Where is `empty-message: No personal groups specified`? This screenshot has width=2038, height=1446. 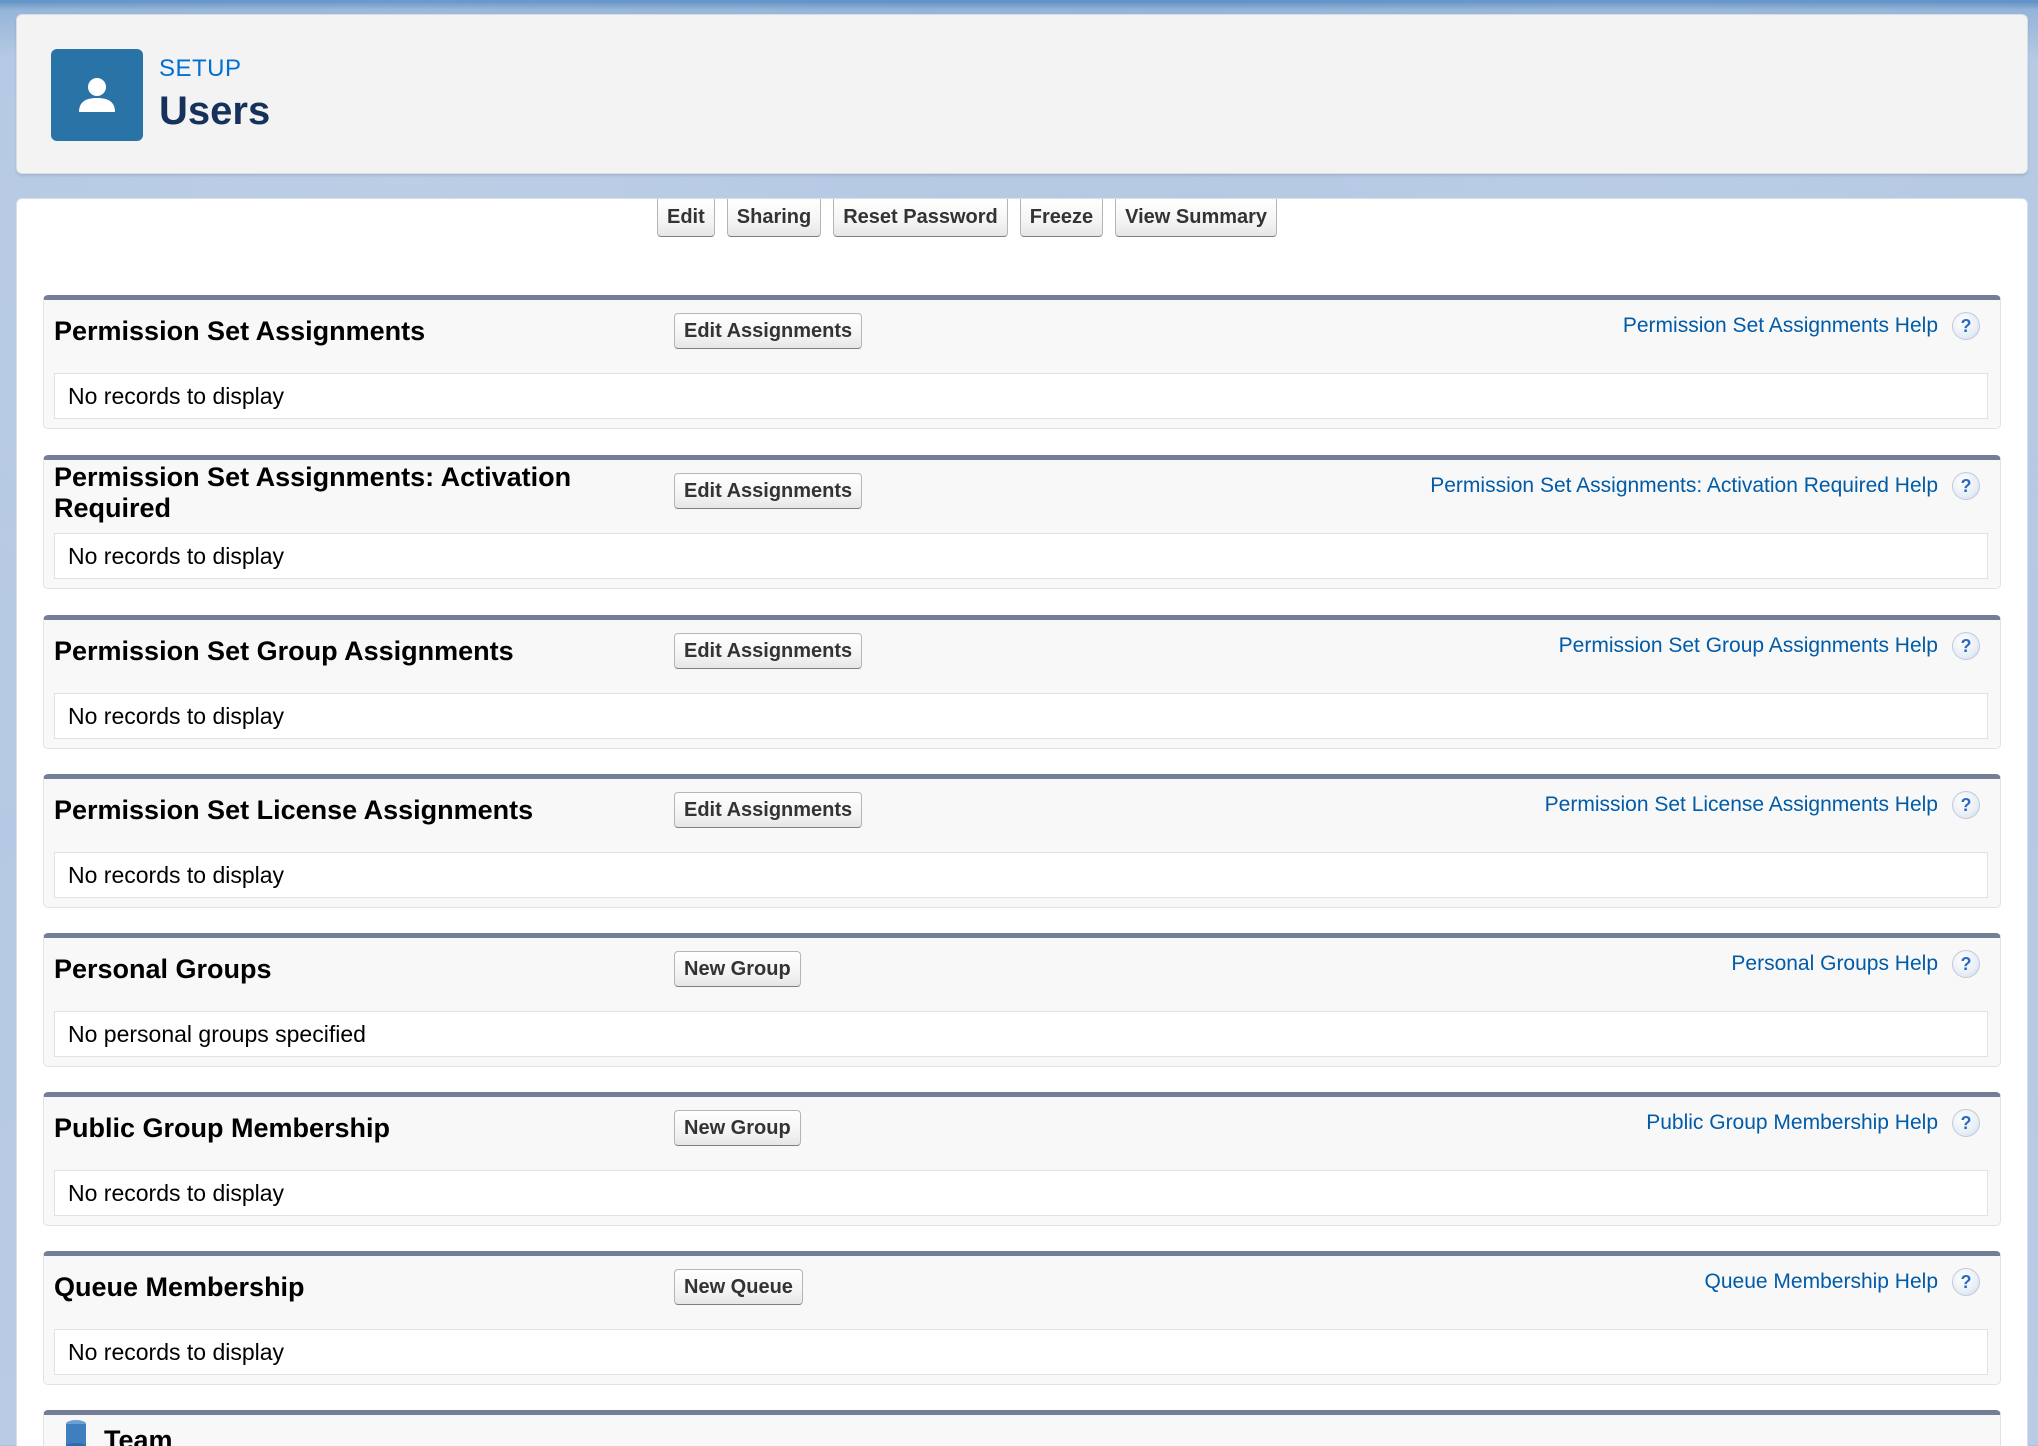 empty-message: No personal groups specified is located at coordinates (1021, 1034).